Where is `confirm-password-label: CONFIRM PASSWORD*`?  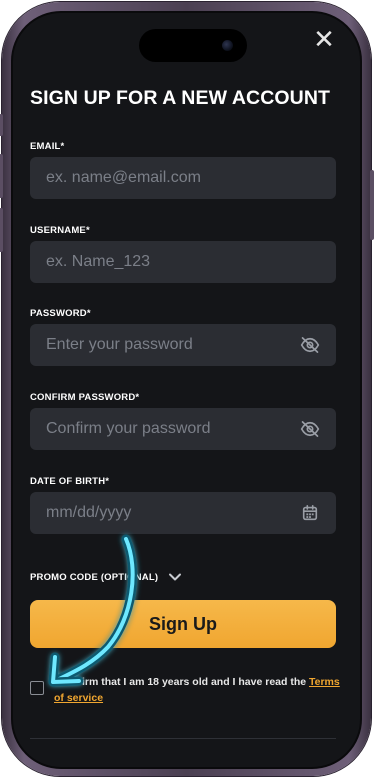
confirm-password-label: CONFIRM PASSWORD* is located at coordinates (85, 397).